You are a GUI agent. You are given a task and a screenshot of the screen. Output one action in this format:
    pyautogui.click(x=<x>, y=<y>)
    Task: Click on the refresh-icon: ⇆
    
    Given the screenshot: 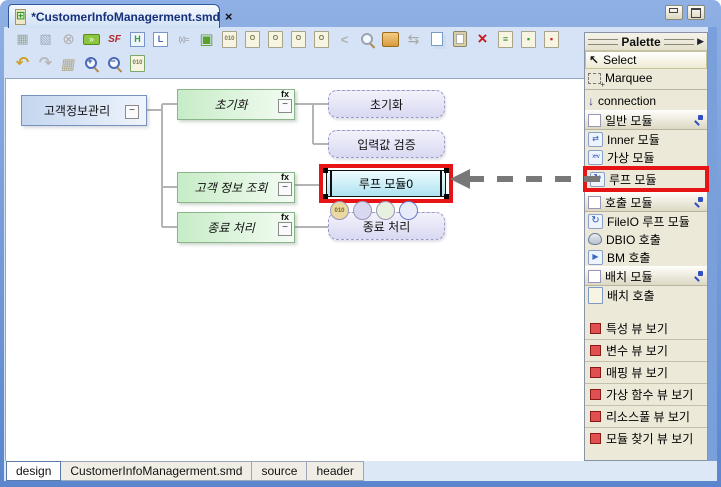 What is the action you would take?
    pyautogui.click(x=413, y=39)
    